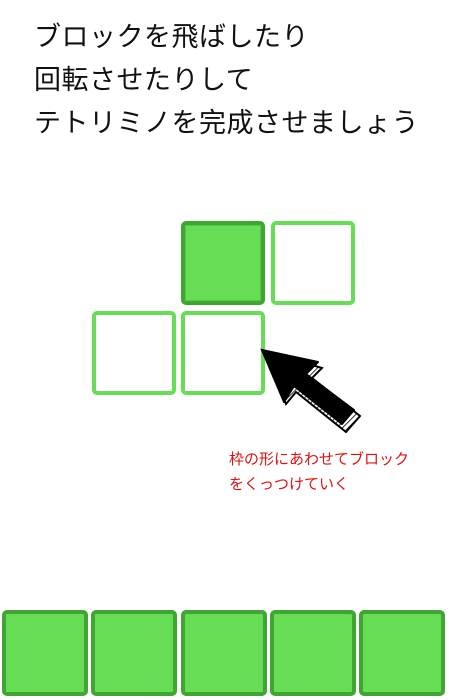  What do you see at coordinates (144, 80) in the screenshot?
I see `instruction-line-2: 回転させたりして` at bounding box center [144, 80].